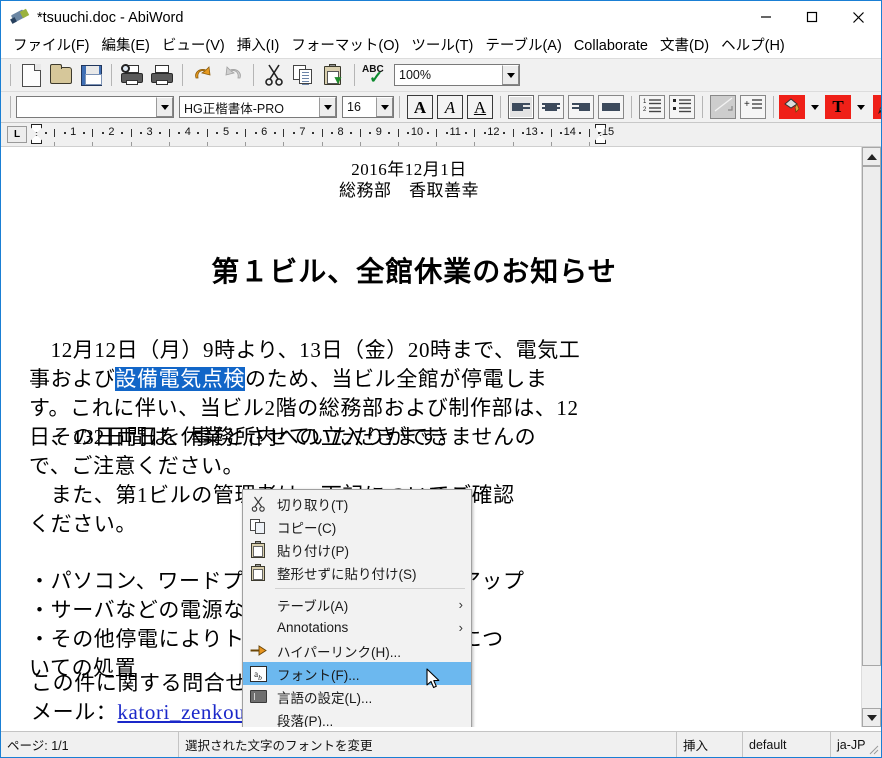 The image size is (882, 758). Describe the element at coordinates (368, 107) in the screenshot. I see `font-size-combo: 16` at that location.